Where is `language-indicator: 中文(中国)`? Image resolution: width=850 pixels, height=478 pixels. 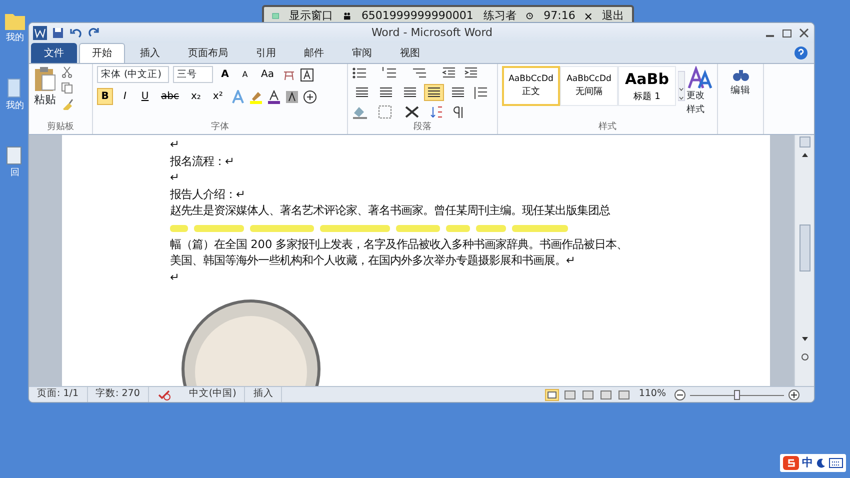
language-indicator: 中文(中国) is located at coordinates (213, 394).